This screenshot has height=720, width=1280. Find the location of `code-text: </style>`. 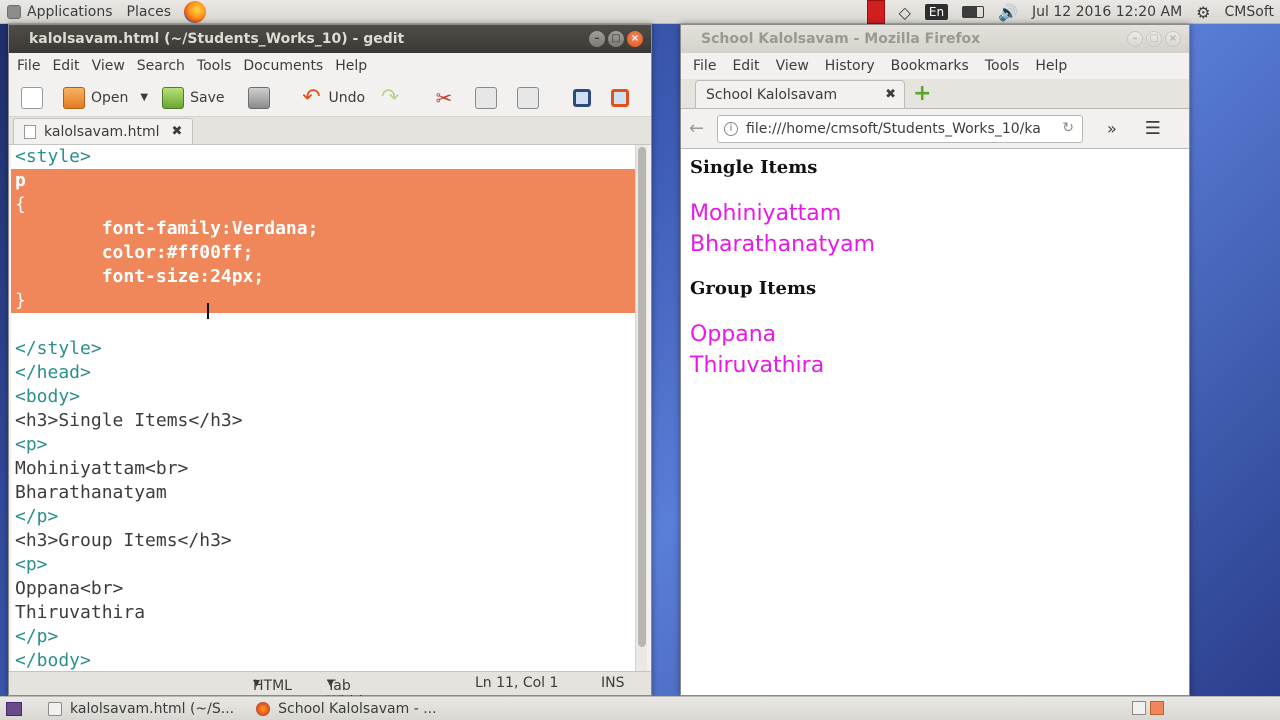

code-text: </style> is located at coordinates (58, 348).